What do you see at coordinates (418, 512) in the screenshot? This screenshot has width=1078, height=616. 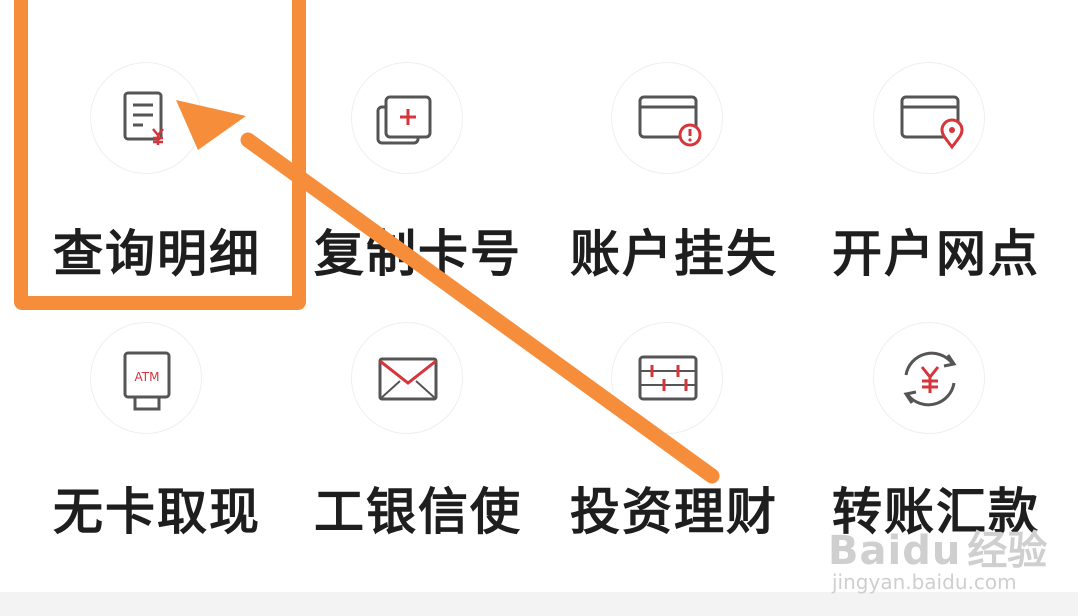 I see `grid-item-label: 工银信使` at bounding box center [418, 512].